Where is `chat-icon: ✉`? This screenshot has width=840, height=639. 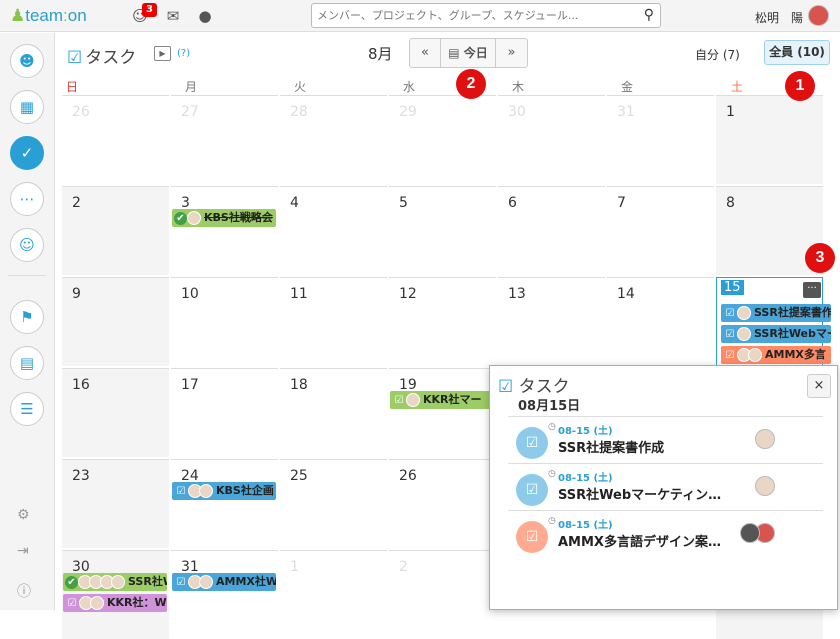
chat-icon: ✉ is located at coordinates (173, 16).